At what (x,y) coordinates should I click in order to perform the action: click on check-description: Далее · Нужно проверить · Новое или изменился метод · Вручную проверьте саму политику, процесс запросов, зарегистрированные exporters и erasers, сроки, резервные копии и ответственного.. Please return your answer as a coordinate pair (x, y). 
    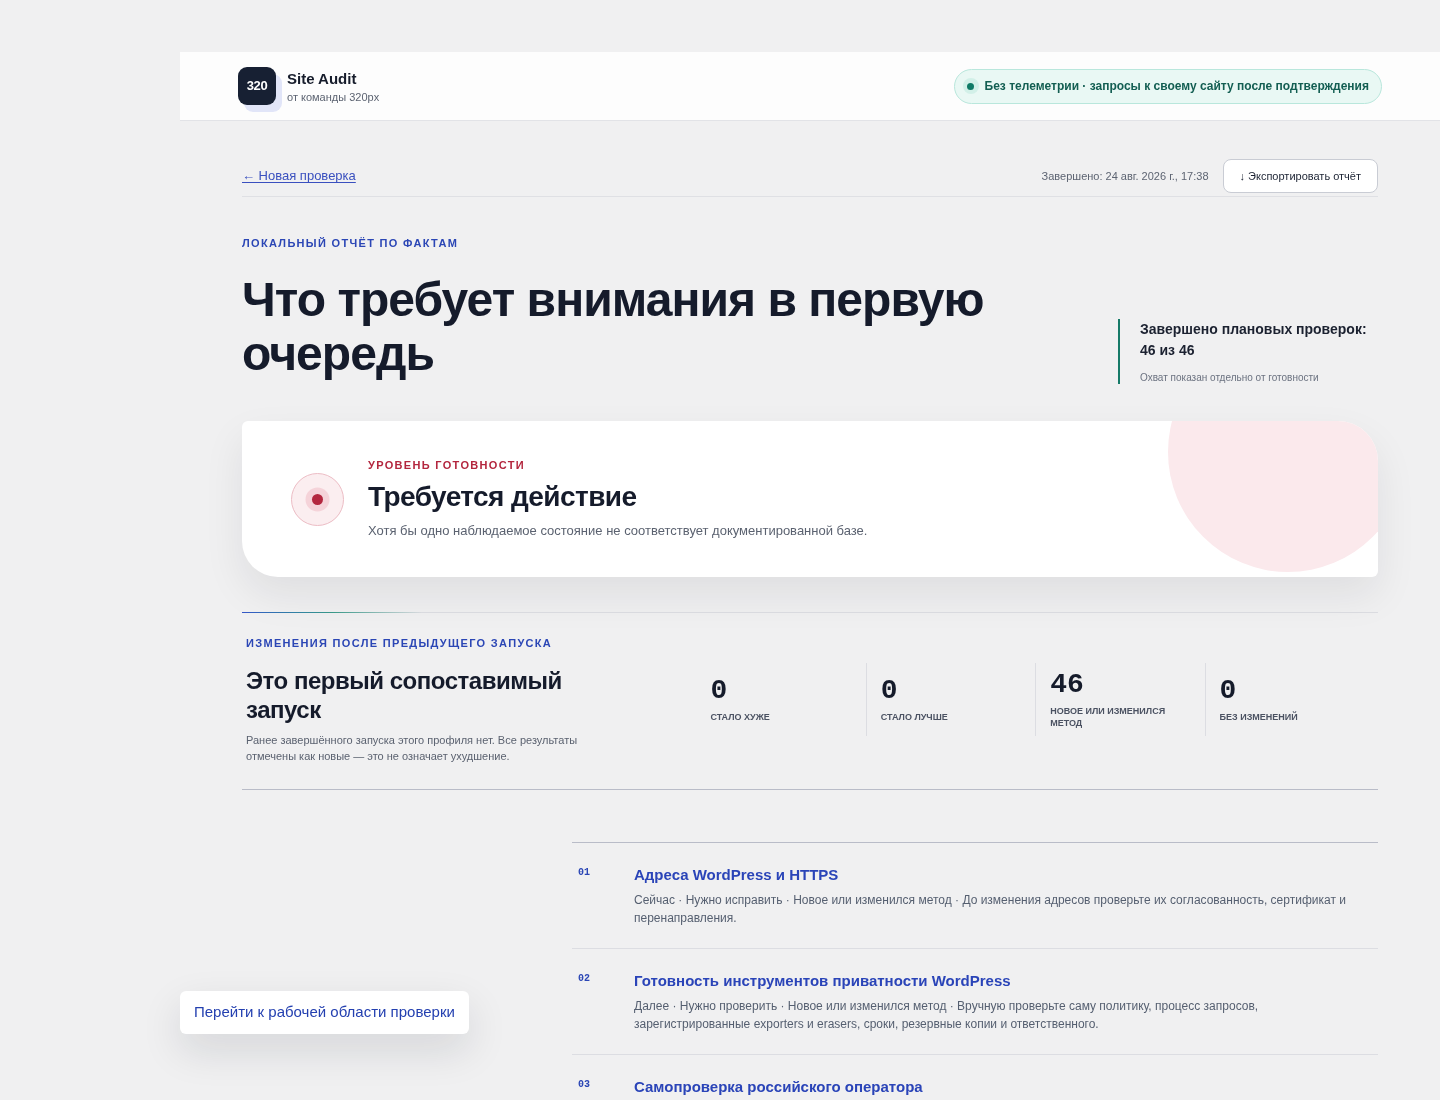
    Looking at the image, I should click on (947, 1015).